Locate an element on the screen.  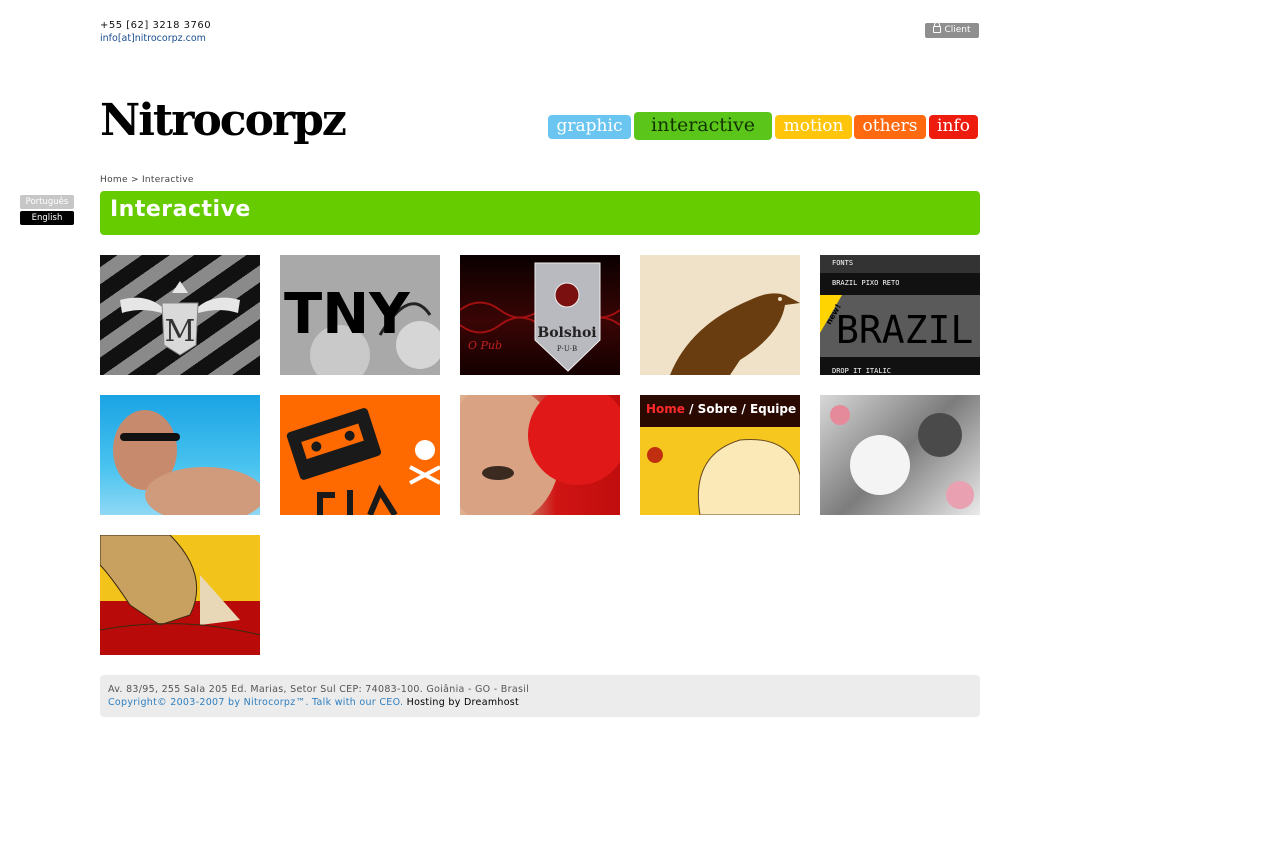
nav-info: info is located at coordinates (953, 127).